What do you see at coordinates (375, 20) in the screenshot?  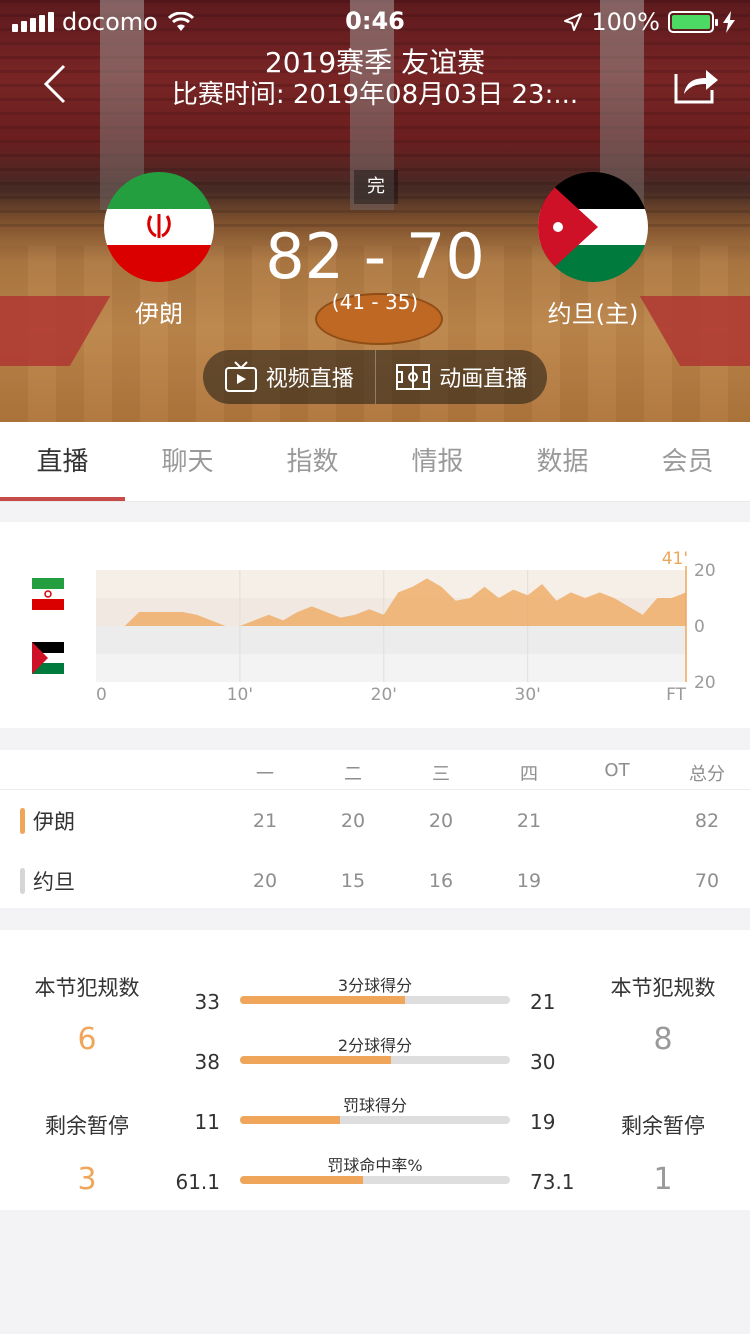 I see `status-bar: docomo 0:46 100%` at bounding box center [375, 20].